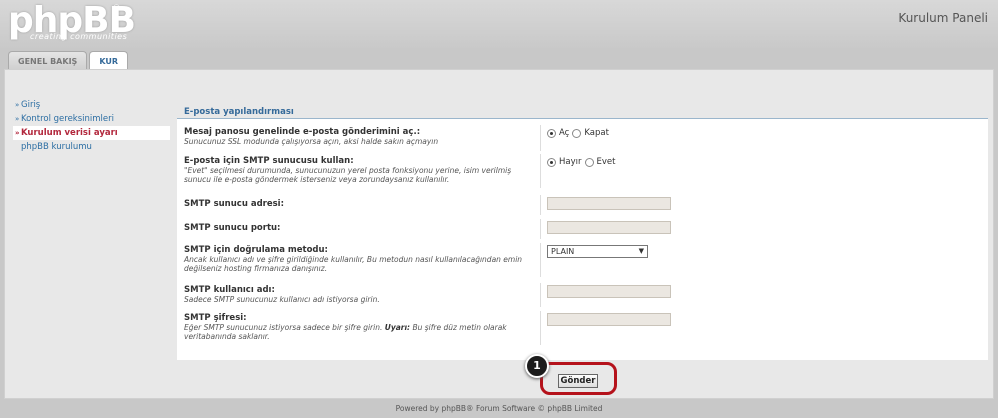 The image size is (998, 418). What do you see at coordinates (577, 133) in the screenshot?
I see `radio-enable-off` at bounding box center [577, 133].